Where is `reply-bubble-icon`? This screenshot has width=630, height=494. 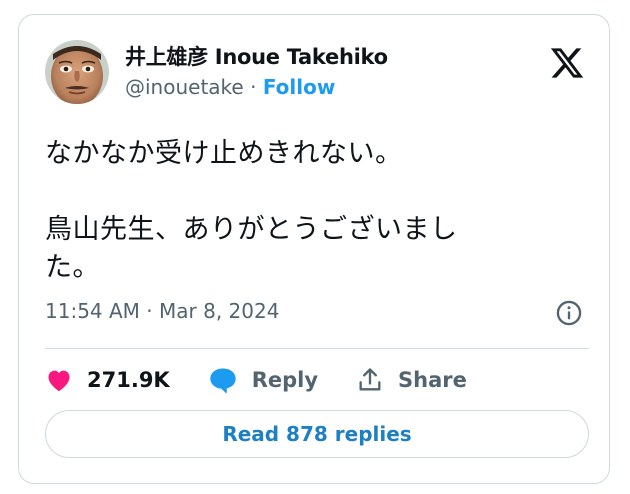 reply-bubble-icon is located at coordinates (223, 381).